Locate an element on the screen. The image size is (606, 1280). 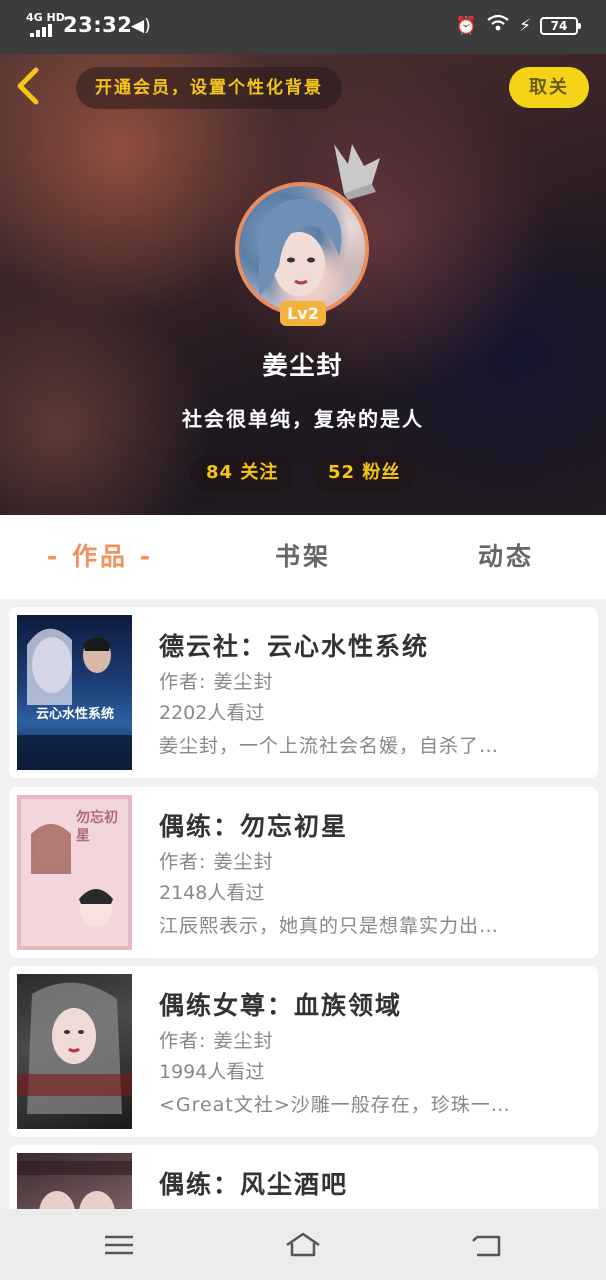
back-button is located at coordinates (34, 88).